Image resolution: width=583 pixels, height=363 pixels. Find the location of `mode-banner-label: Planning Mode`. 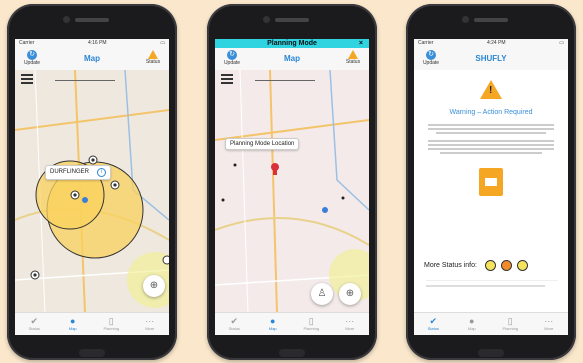

mode-banner-label: Planning Mode is located at coordinates (292, 43).